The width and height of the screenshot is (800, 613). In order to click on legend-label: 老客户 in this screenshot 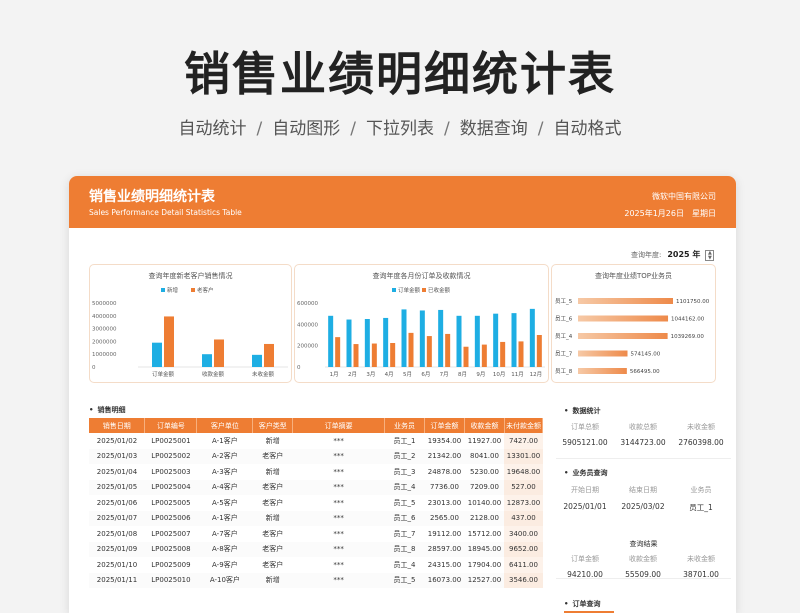, I will do `click(205, 290)`.